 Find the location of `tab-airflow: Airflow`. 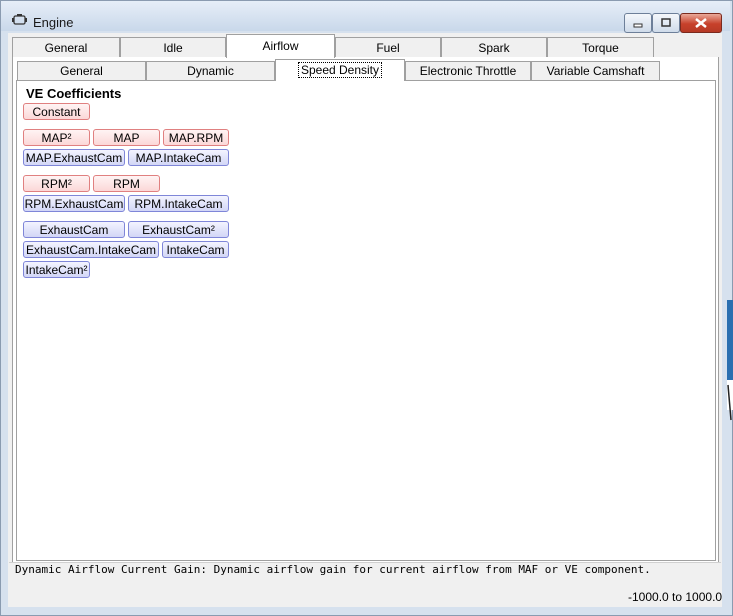

tab-airflow: Airflow is located at coordinates (280, 46).